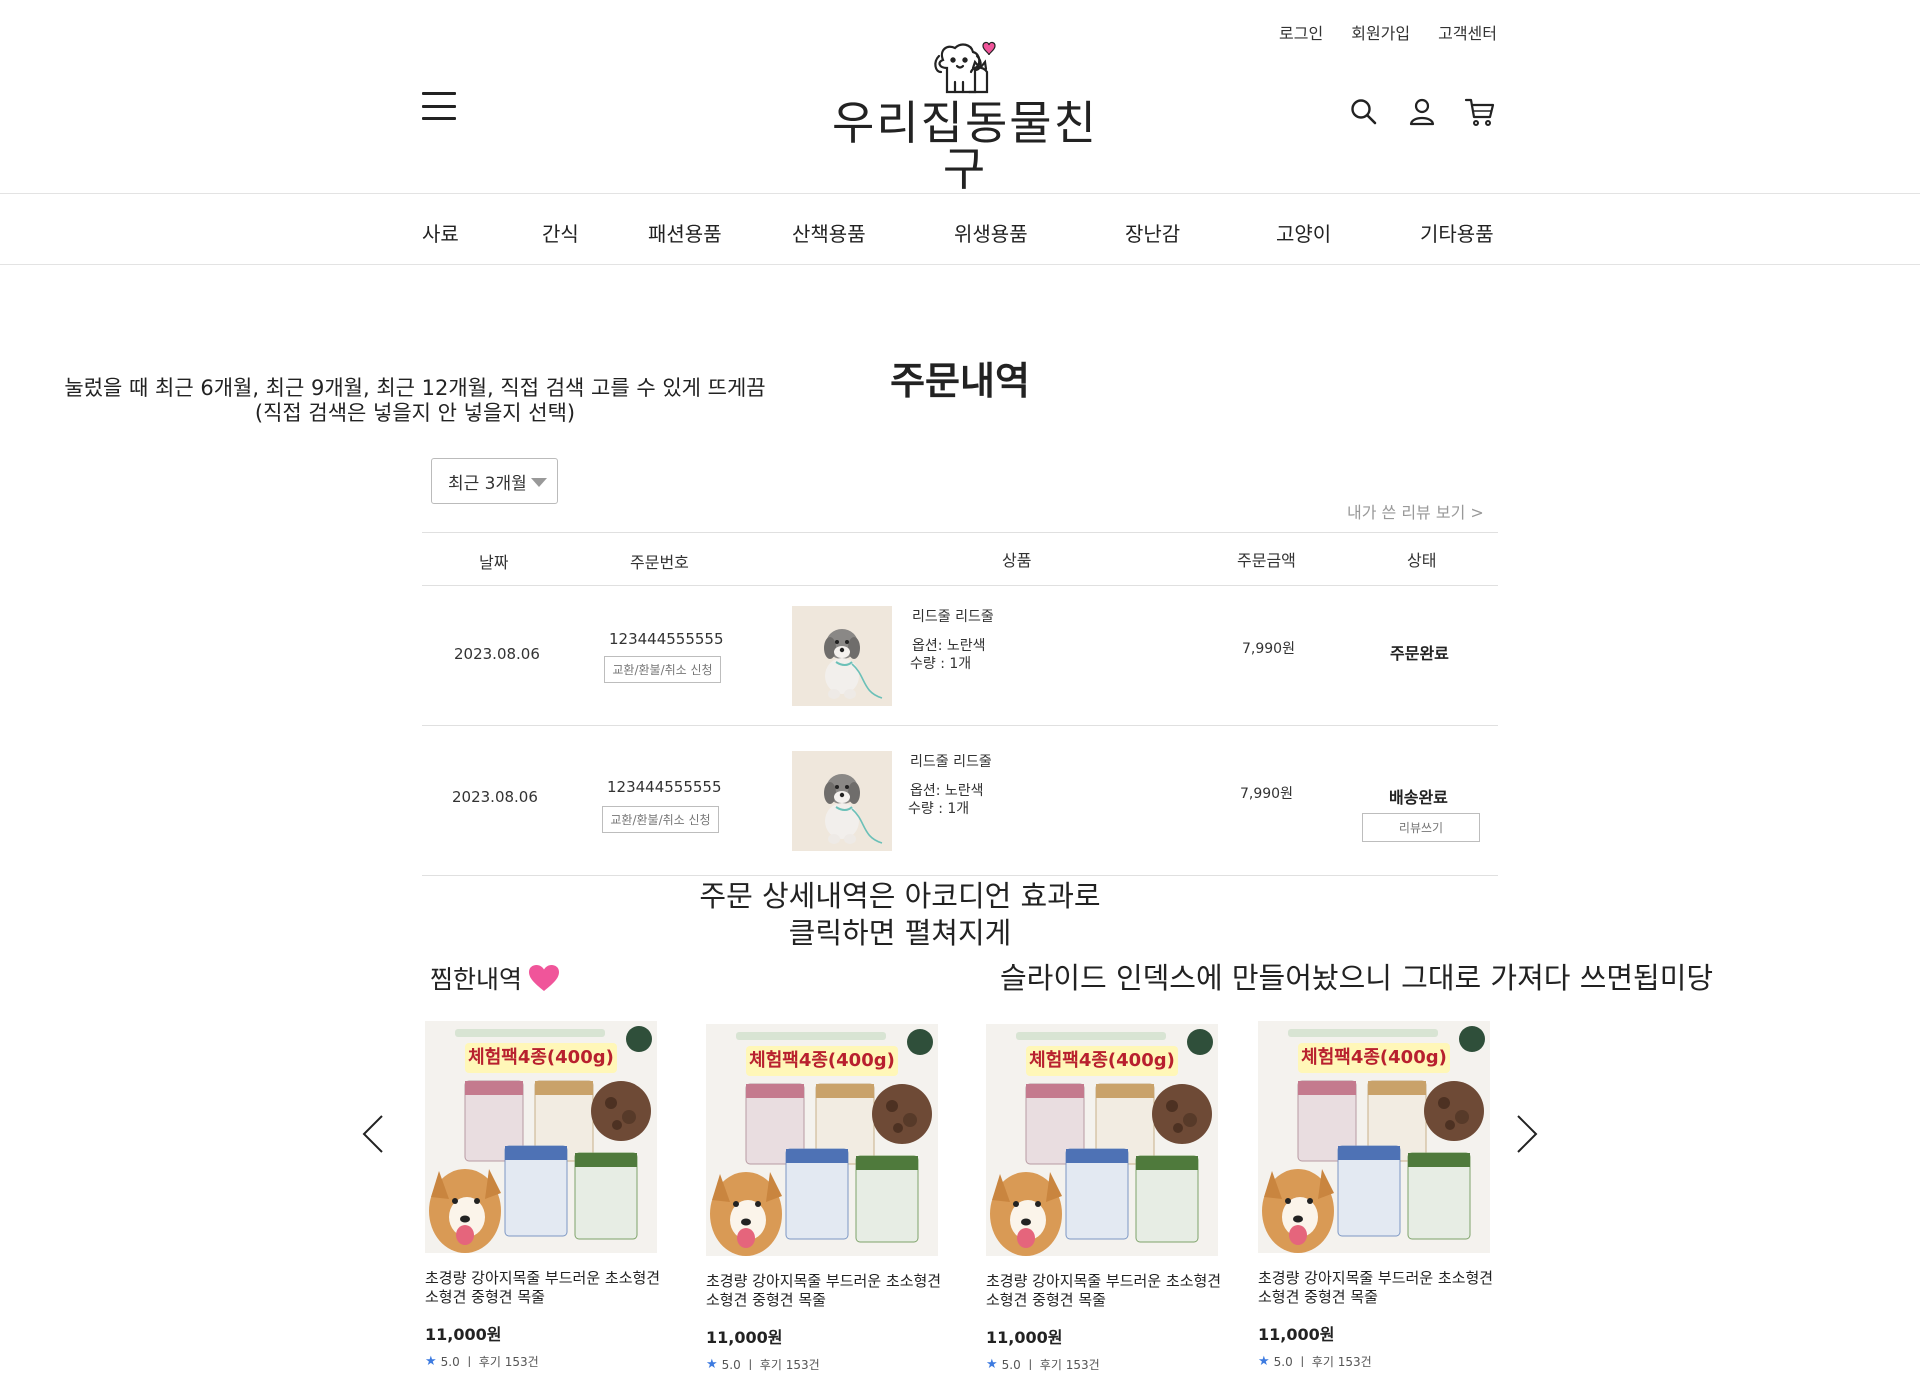 The width and height of the screenshot is (1920, 1400). I want to click on product-option: 옵션: 노란색, so click(947, 791).